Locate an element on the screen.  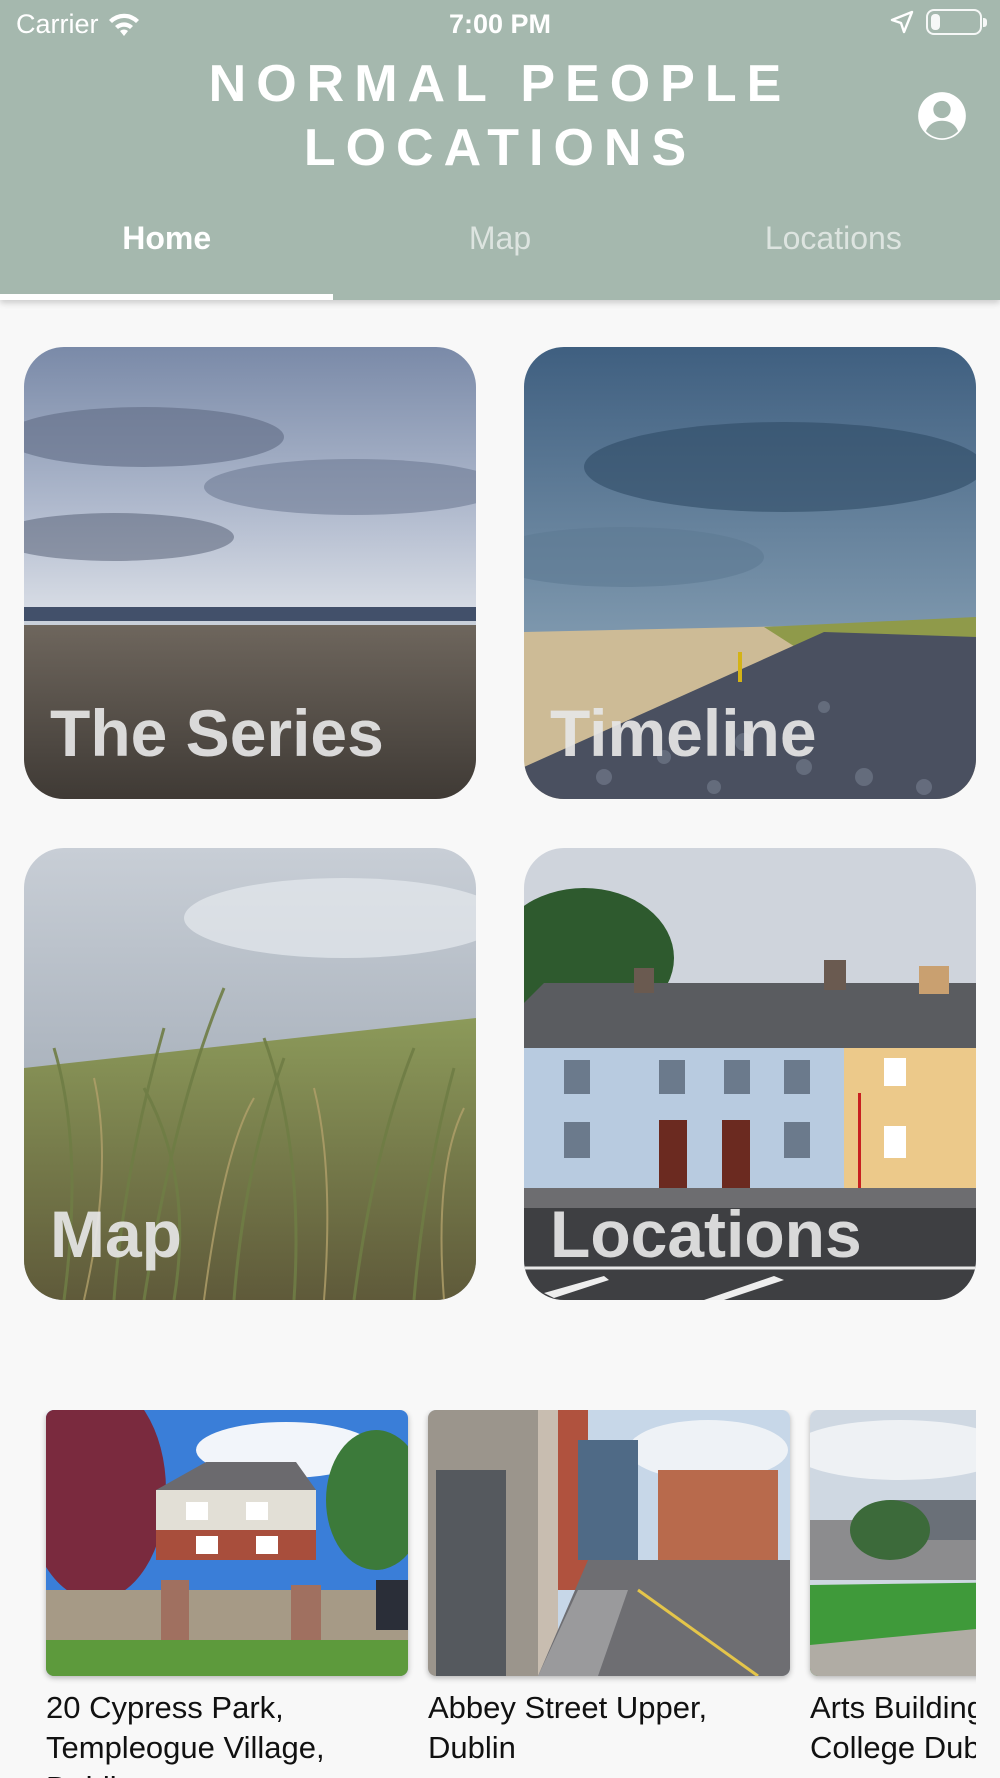
card-the-series: The Series is located at coordinates (250, 573).